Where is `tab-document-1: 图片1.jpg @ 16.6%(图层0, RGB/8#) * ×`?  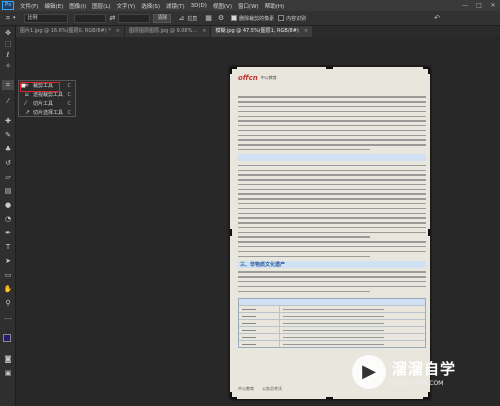
tab-document-1: 图片1.jpg @ 16.6%(图层0, RGB/8#) * × is located at coordinates (70, 31).